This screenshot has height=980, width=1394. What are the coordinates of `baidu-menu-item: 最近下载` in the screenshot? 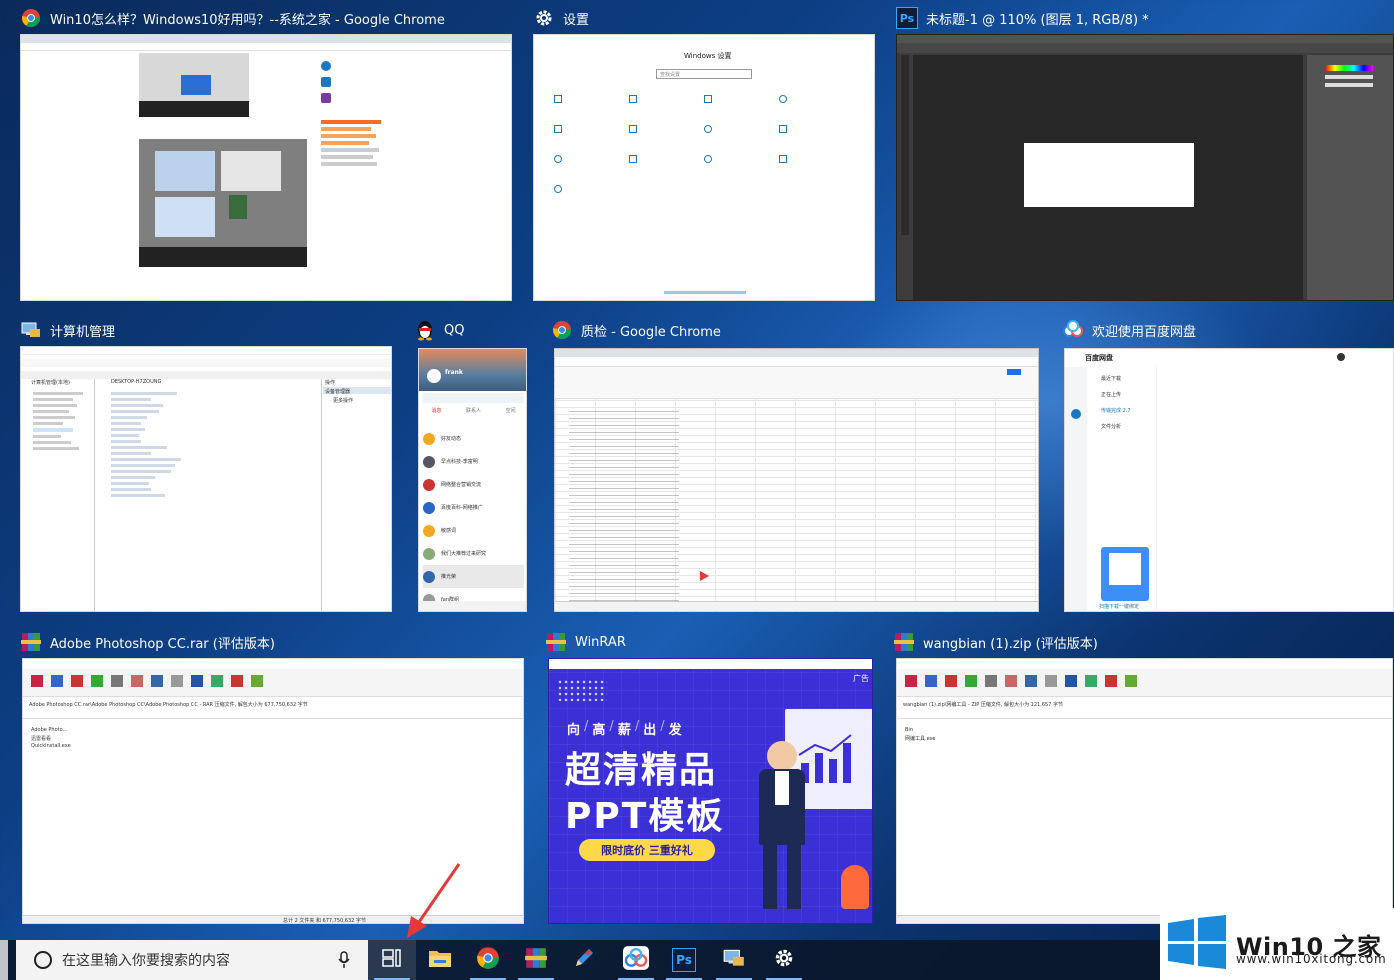 It's located at (1111, 378).